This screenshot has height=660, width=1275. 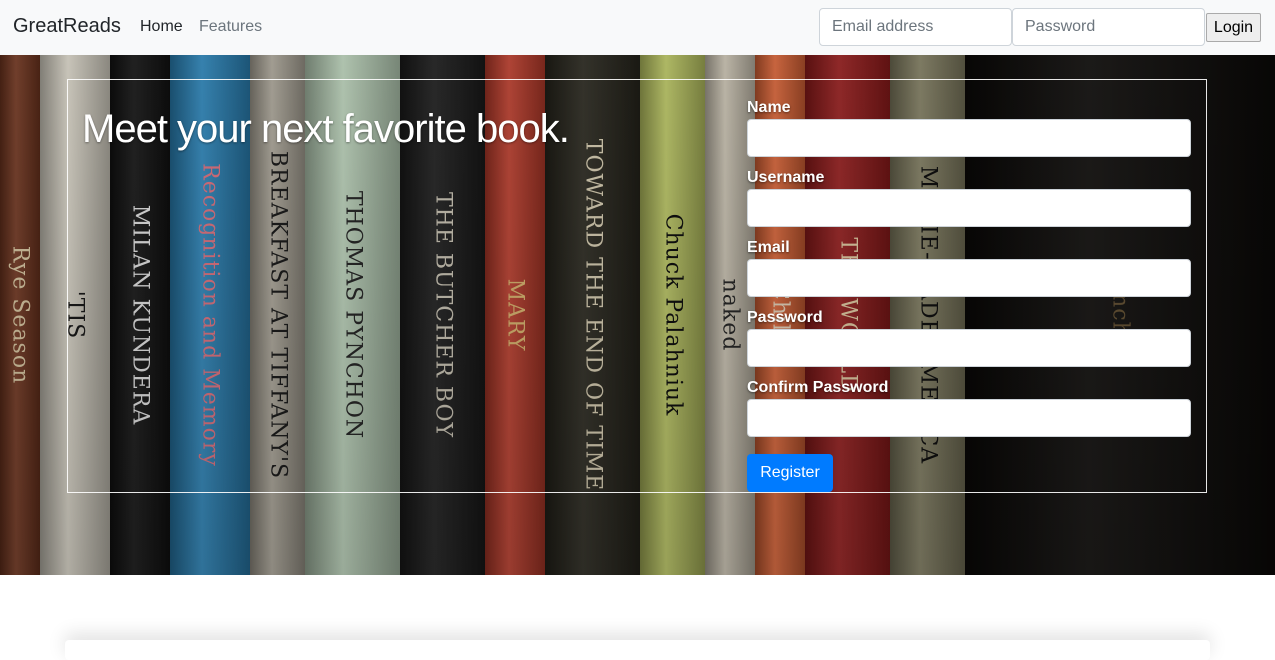 What do you see at coordinates (969, 348) in the screenshot?
I see `password-input` at bounding box center [969, 348].